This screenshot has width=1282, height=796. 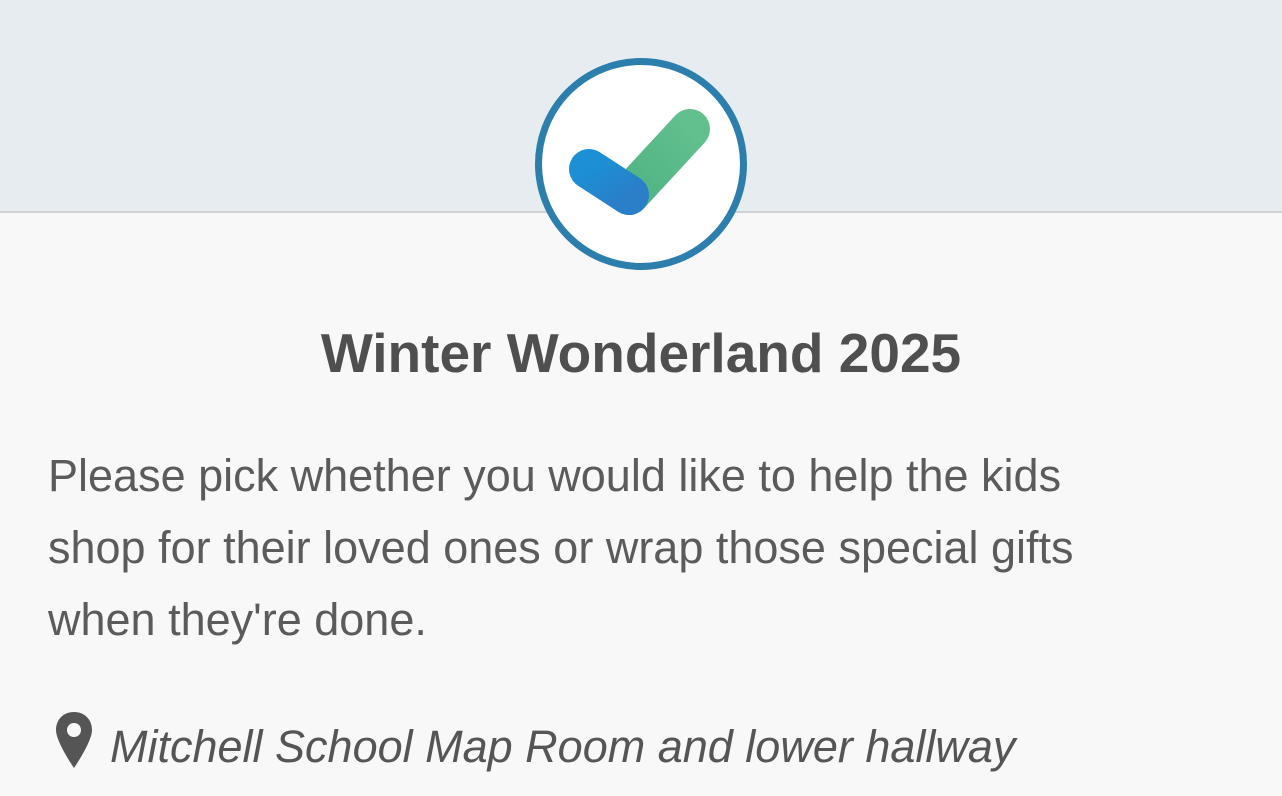 I want to click on map-pin-icon, so click(x=74, y=740).